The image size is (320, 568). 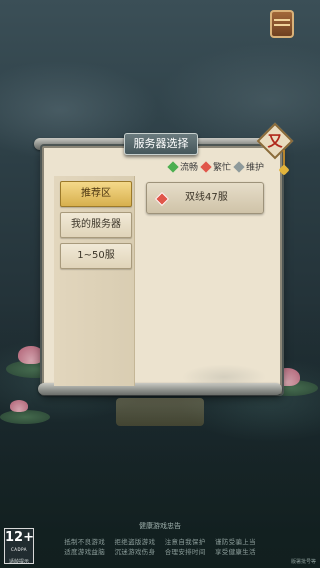 I want to click on legend-label: 维护, so click(x=254, y=168).